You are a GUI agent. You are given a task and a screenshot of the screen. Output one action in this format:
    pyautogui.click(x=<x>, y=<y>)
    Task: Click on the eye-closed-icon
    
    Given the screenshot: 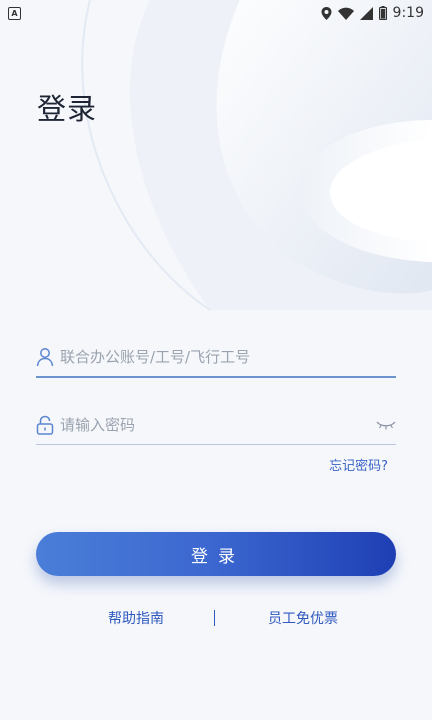 What is the action you would take?
    pyautogui.click(x=386, y=425)
    